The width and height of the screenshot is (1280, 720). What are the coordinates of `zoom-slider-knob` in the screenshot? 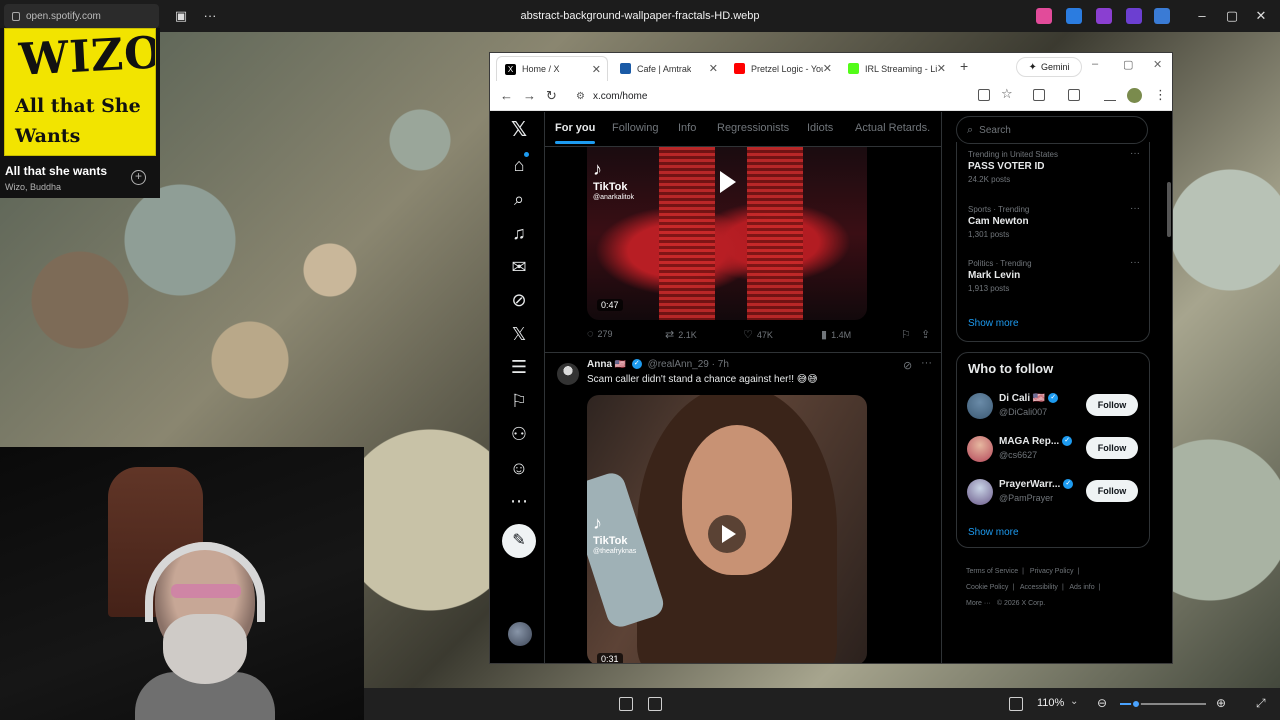 It's located at (1136, 704).